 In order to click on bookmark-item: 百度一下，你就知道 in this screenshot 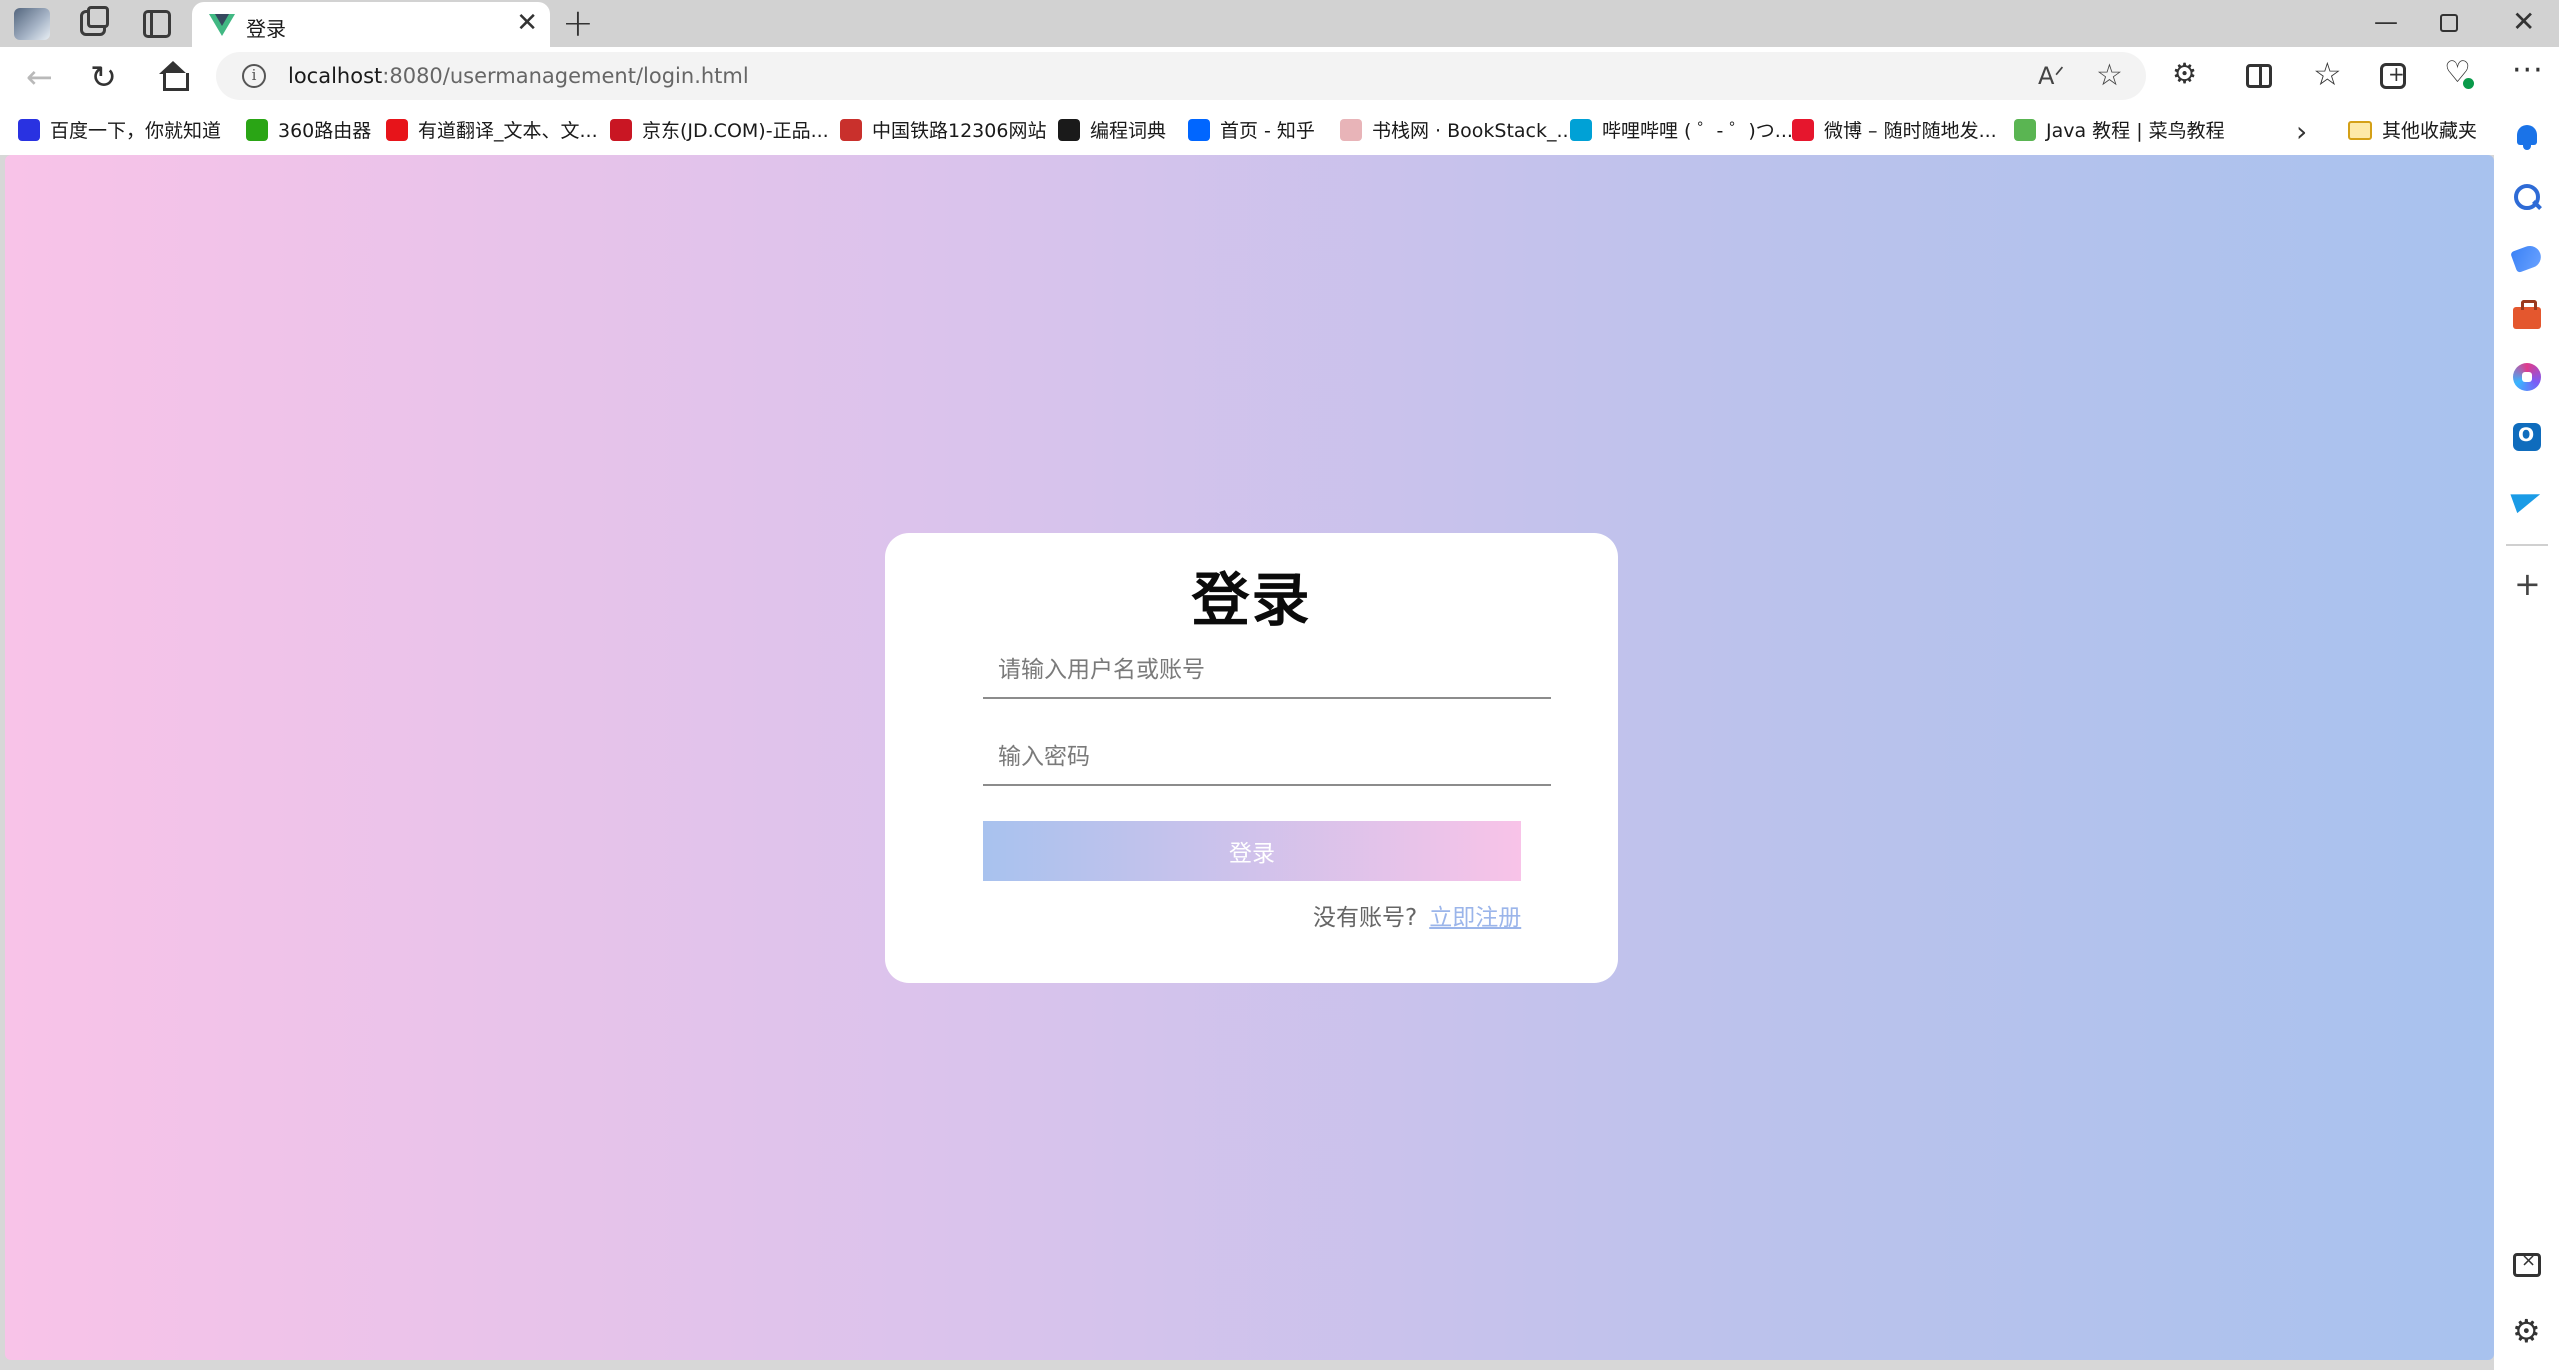, I will do `click(119, 131)`.